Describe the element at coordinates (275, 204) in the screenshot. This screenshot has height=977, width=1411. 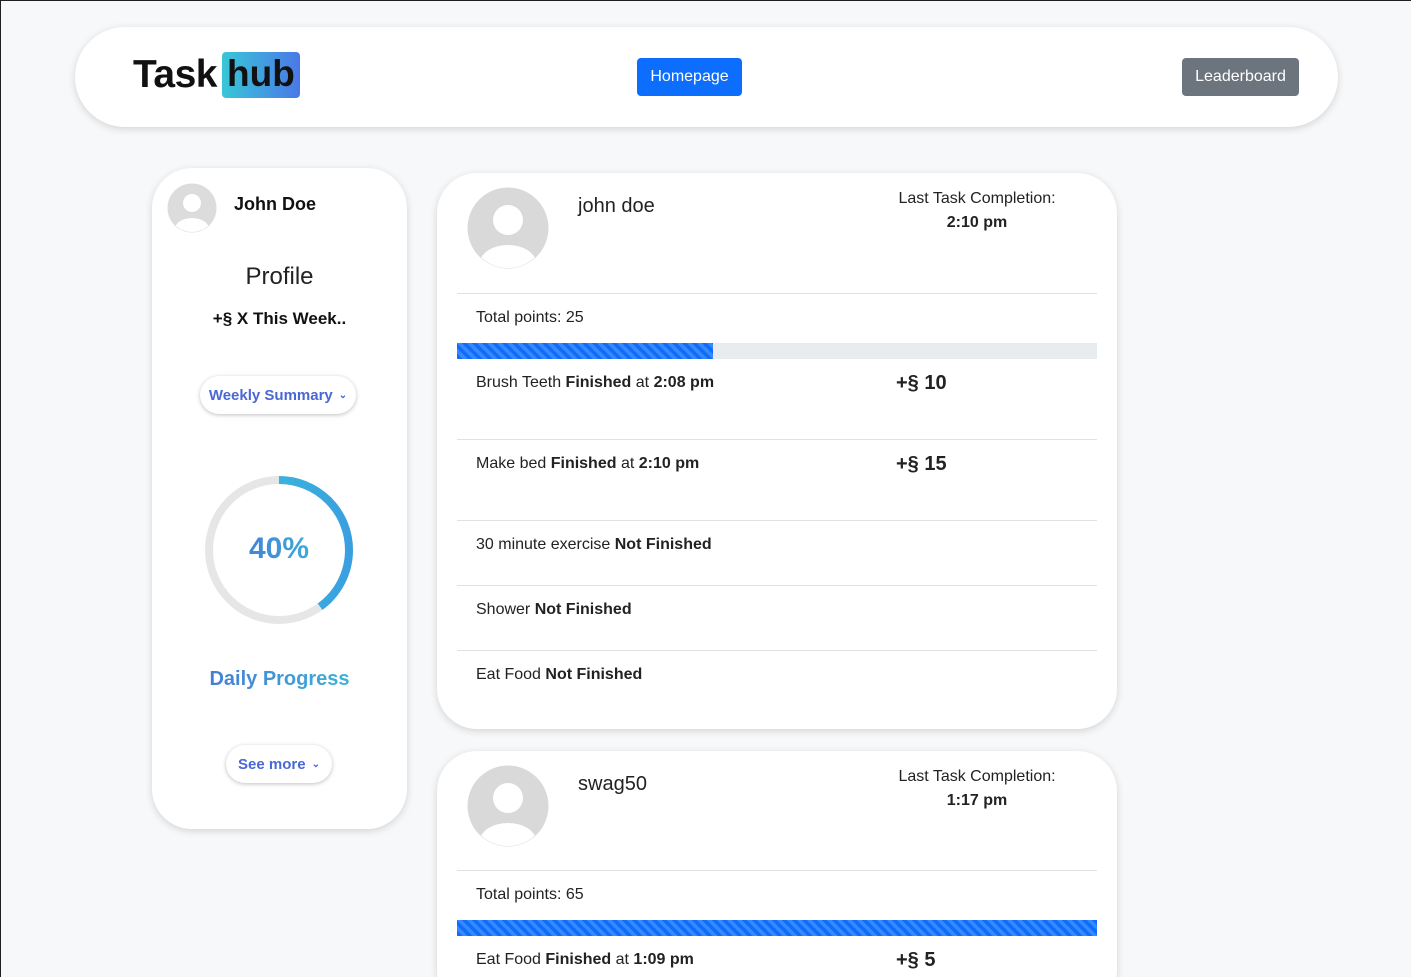
I see `profile-username: John Doe` at that location.